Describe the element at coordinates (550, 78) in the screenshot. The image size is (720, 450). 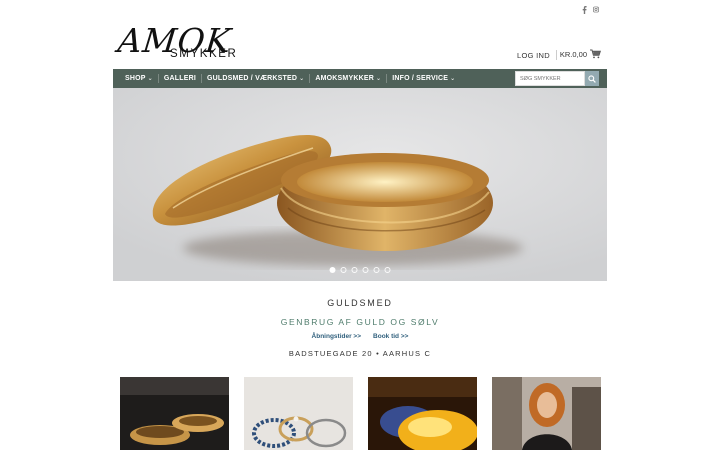
I see `search-input` at that location.